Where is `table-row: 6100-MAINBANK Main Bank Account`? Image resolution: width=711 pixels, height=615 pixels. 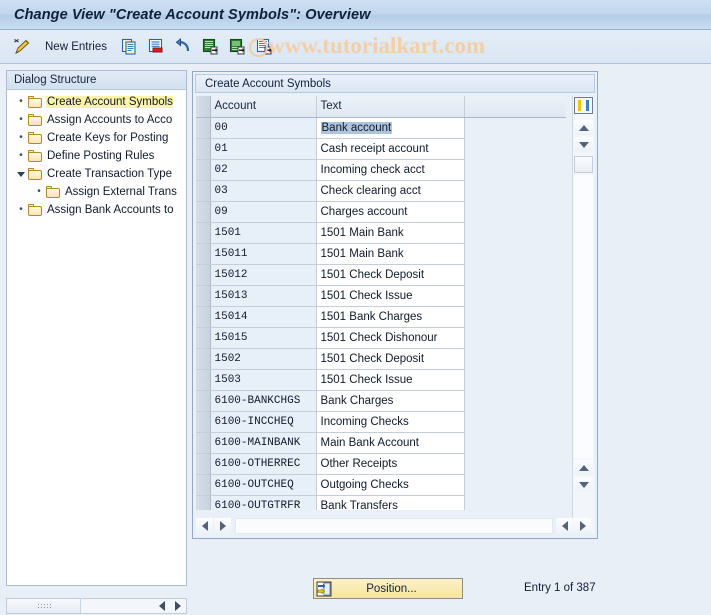 table-row: 6100-MAINBANK Main Bank Account is located at coordinates (381, 443).